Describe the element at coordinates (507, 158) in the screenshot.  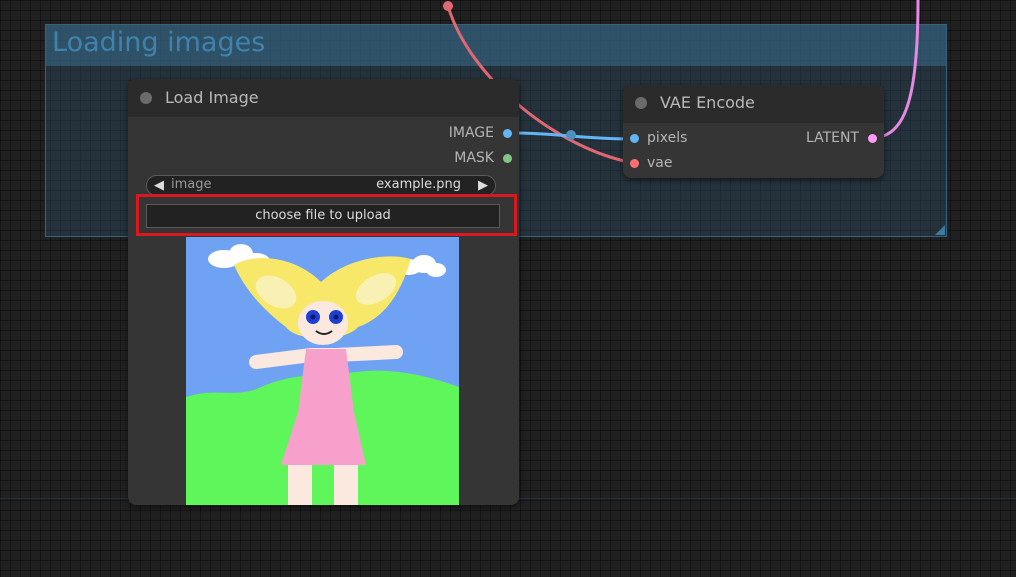
I see `output-mask-slot` at that location.